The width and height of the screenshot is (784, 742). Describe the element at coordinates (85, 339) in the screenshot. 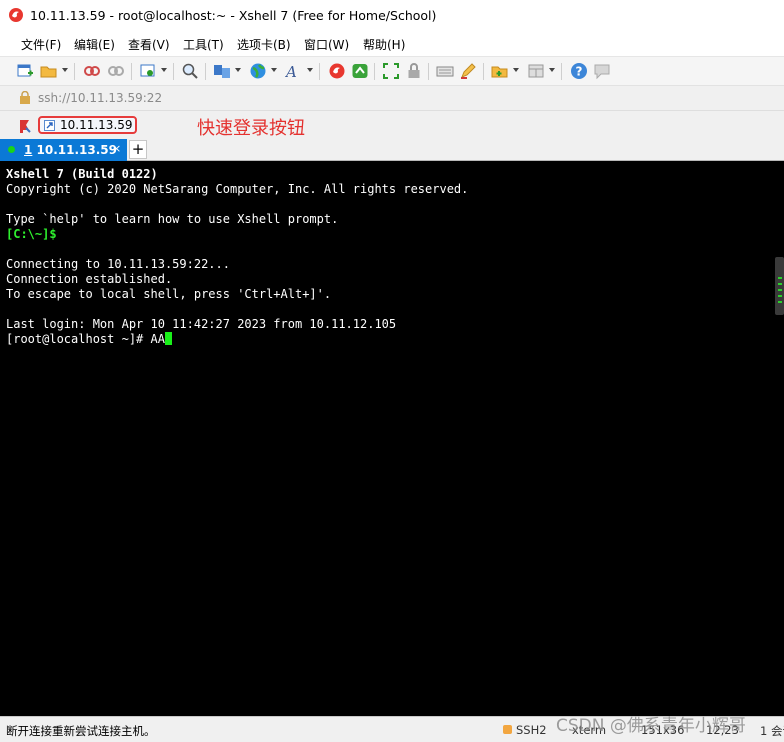

I see `shell-prompt-line: [root@localhost ~]# AA` at that location.